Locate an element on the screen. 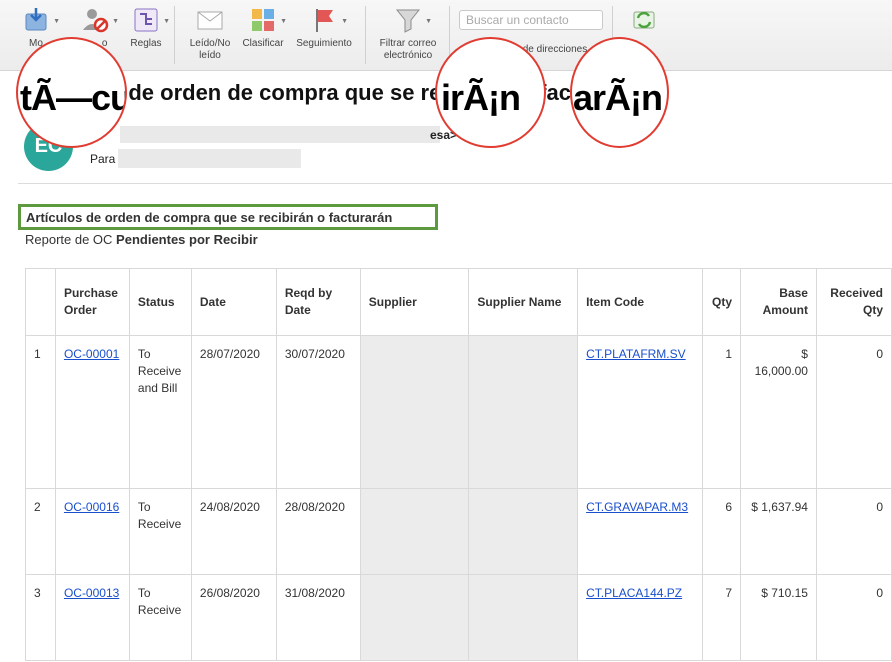 Image resolution: width=892 pixels, height=662 pixels. po-cell: OC-00001 is located at coordinates (92, 412).